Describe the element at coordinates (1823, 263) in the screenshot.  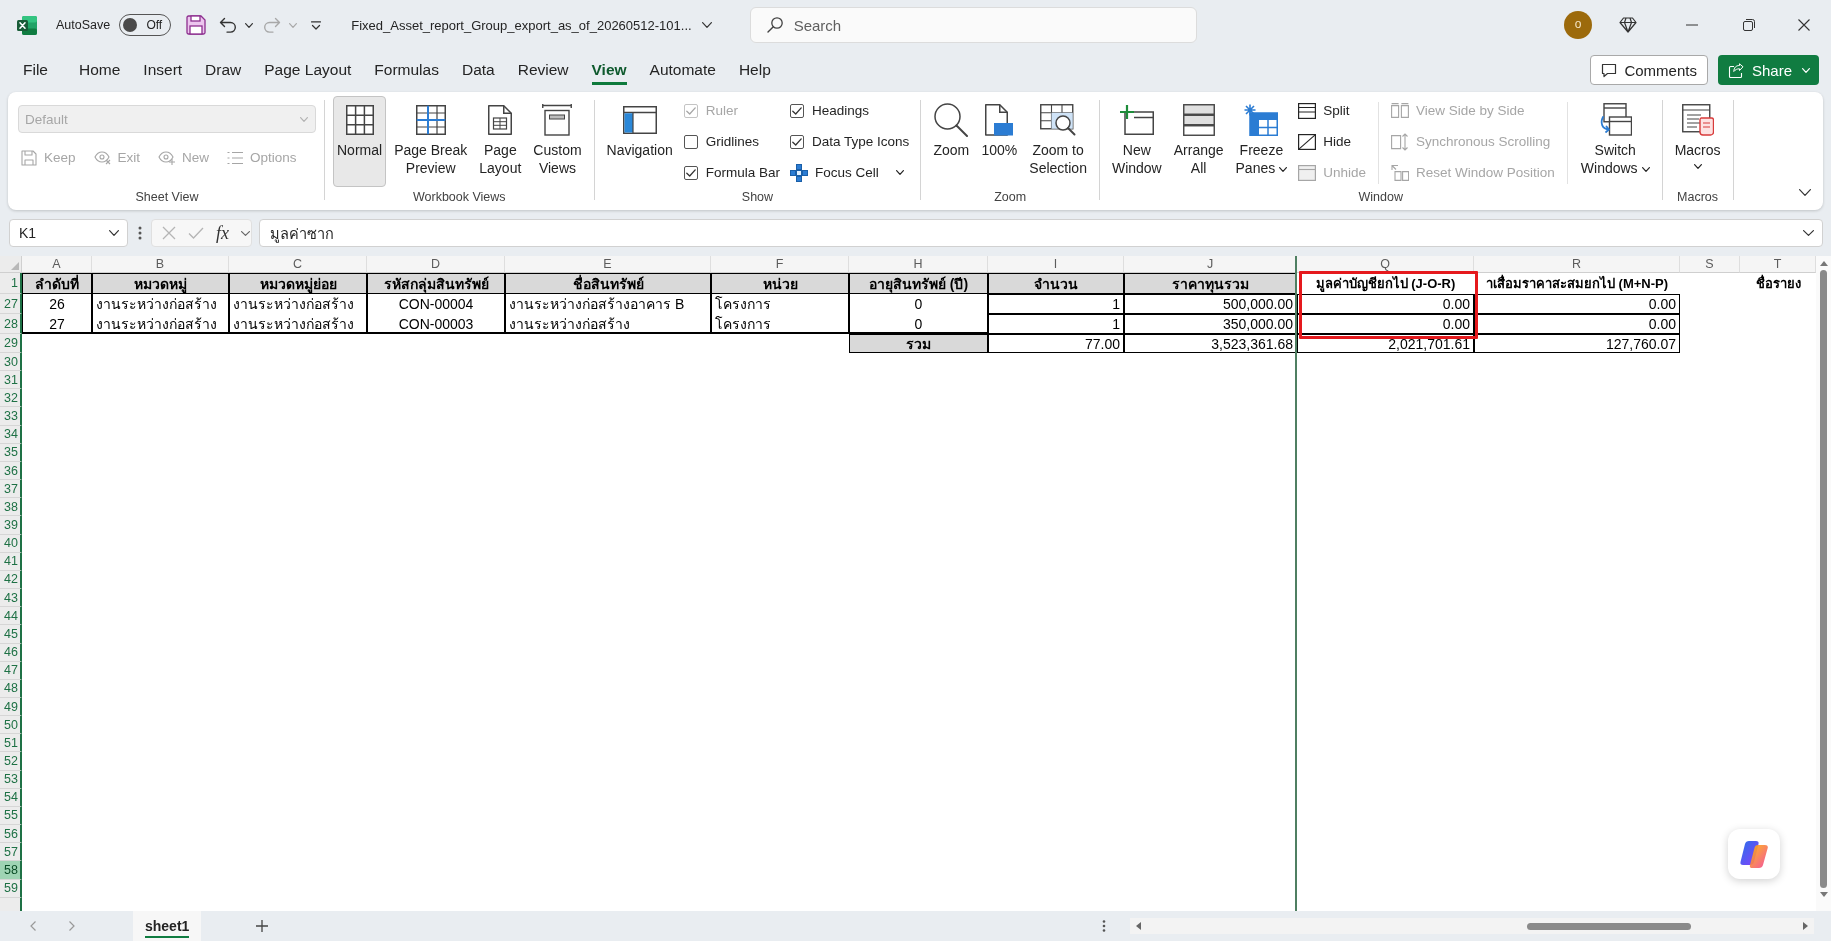
I see `triangle-up-icon` at that location.